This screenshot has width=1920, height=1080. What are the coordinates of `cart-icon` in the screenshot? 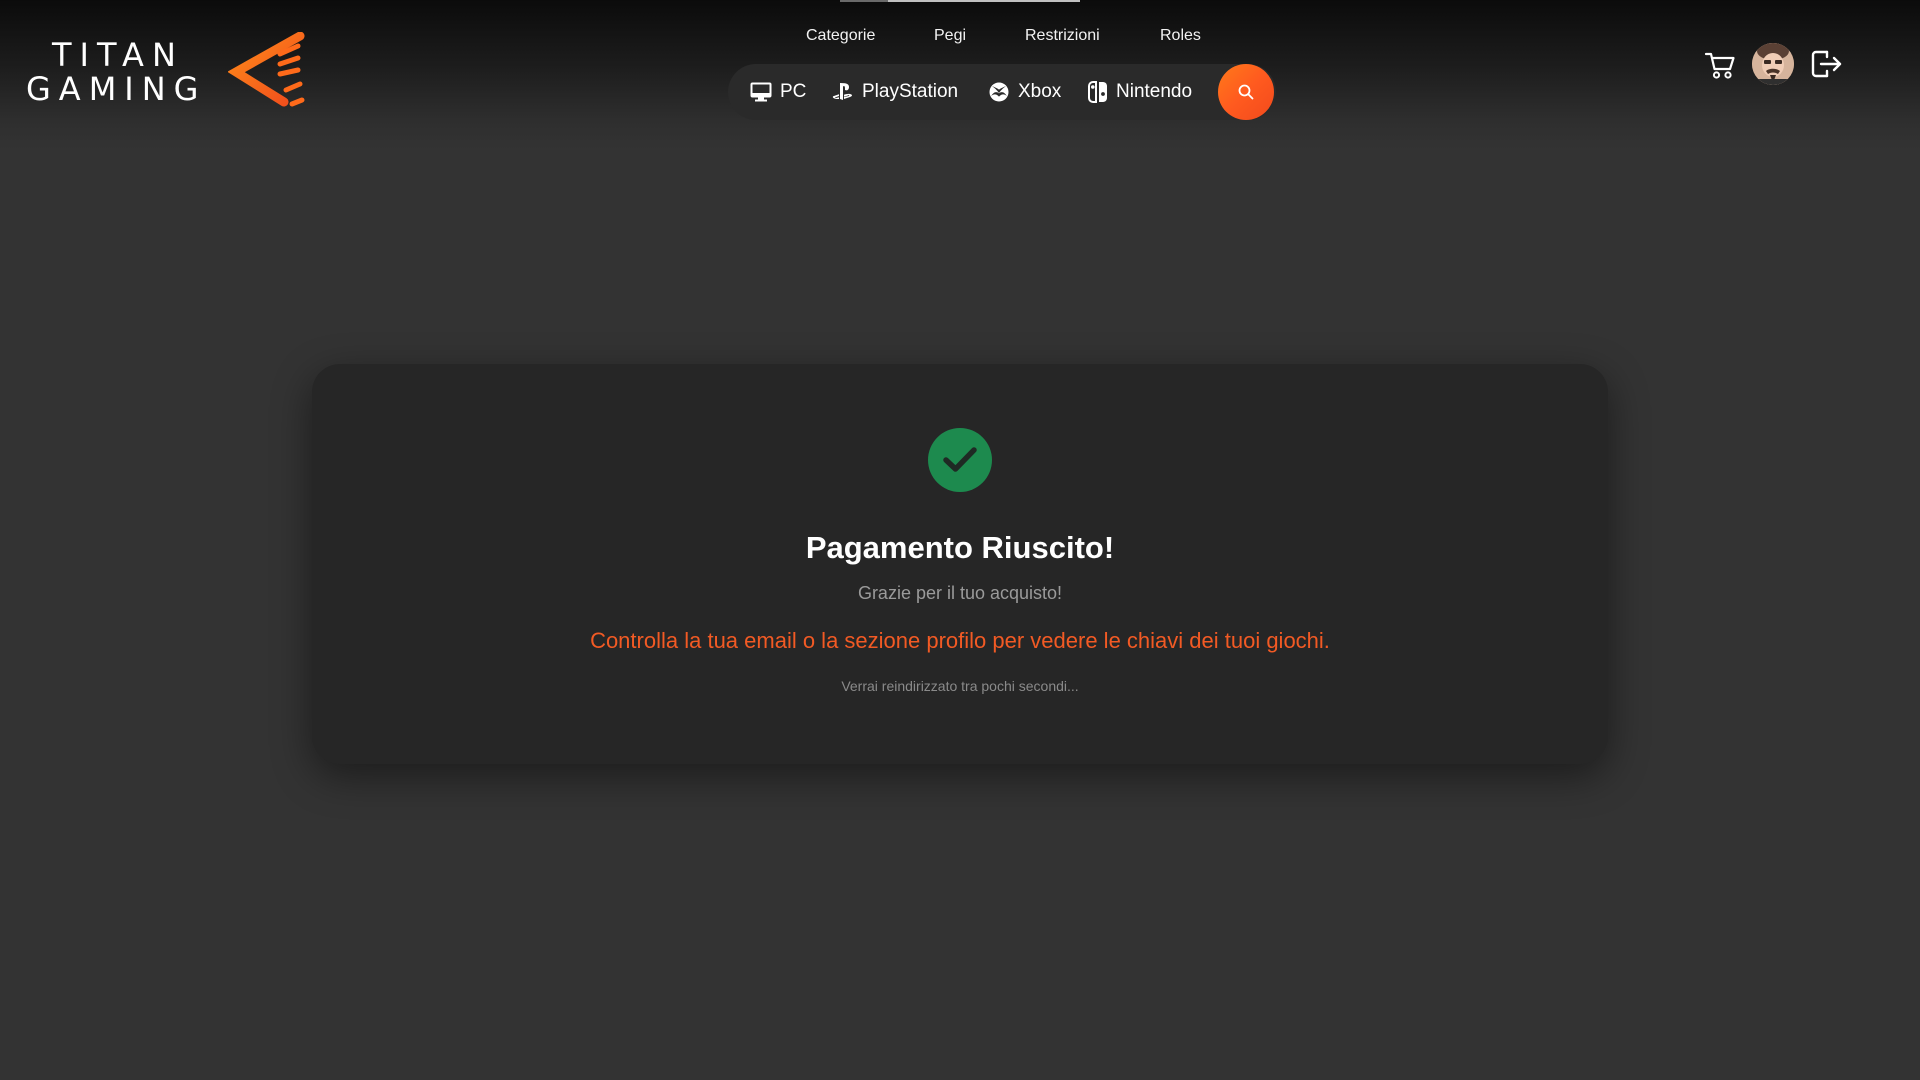 It's located at (1721, 65).